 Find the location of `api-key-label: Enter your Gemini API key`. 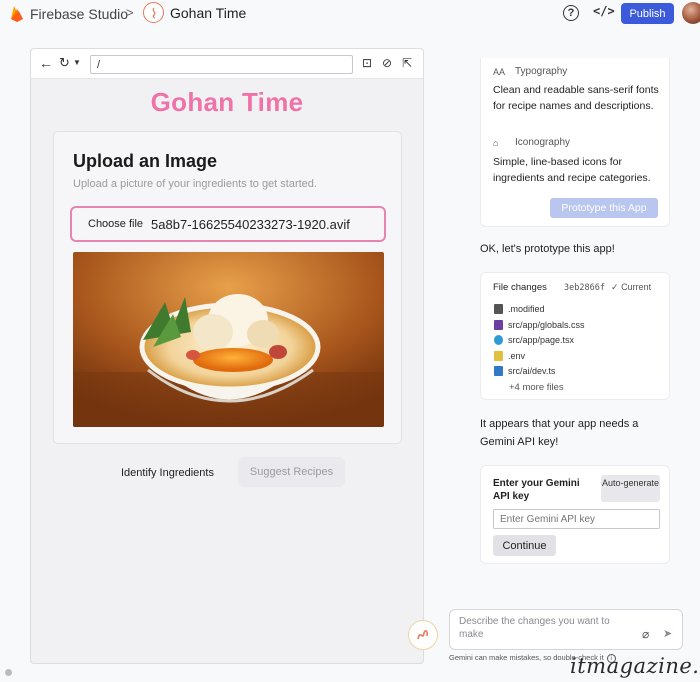

api-key-label: Enter your Gemini API key is located at coordinates (536, 490).